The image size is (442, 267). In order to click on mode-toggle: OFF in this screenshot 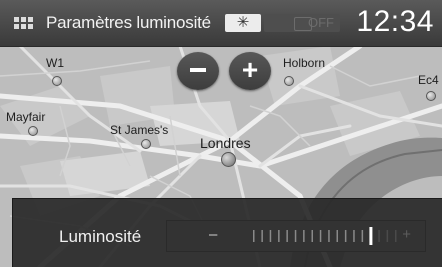, I will do `click(302, 23)`.